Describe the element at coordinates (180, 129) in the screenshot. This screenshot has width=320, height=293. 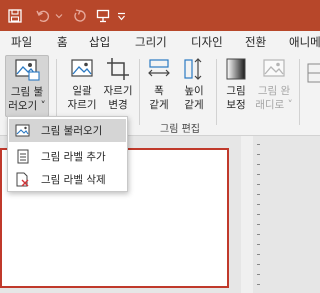
I see `group-label-picture-edit: 그림 편집` at that location.